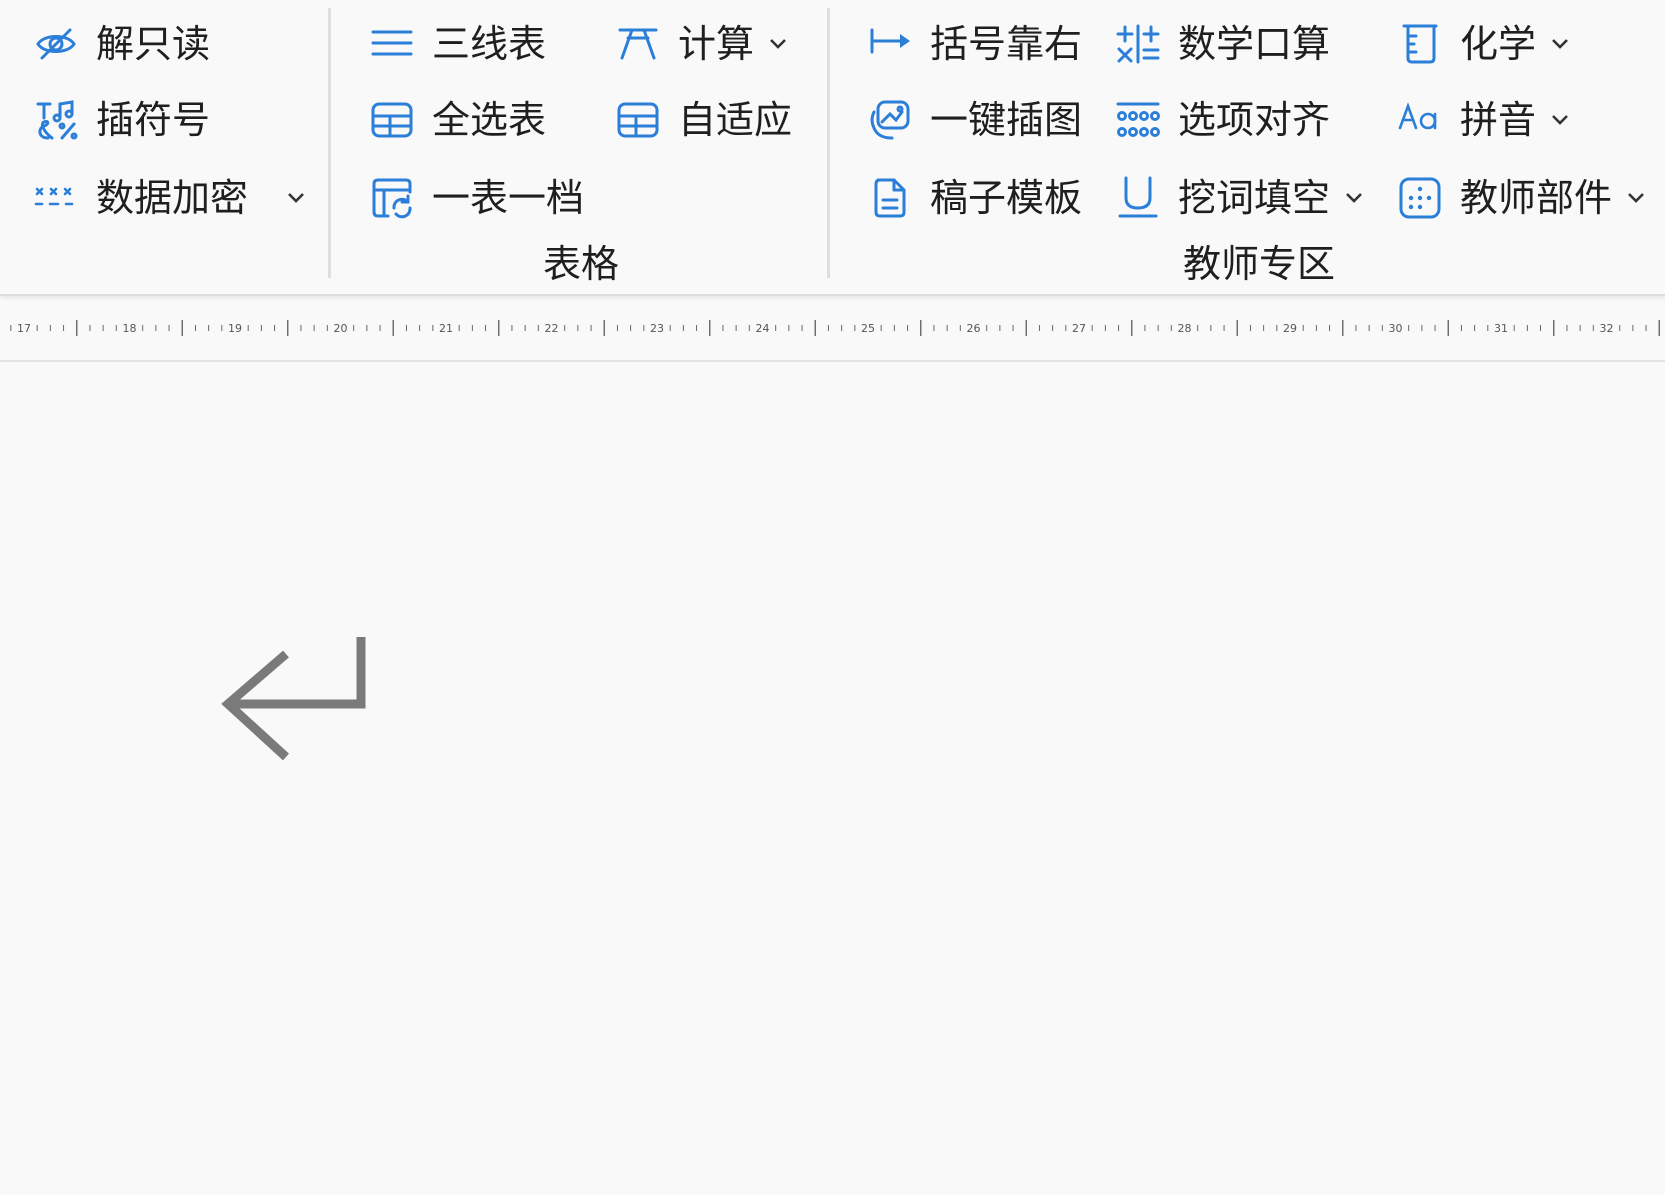 This screenshot has height=1195, width=1665. What do you see at coordinates (1259, 264) in the screenshot?
I see `group-label-teacher: 教师专区` at bounding box center [1259, 264].